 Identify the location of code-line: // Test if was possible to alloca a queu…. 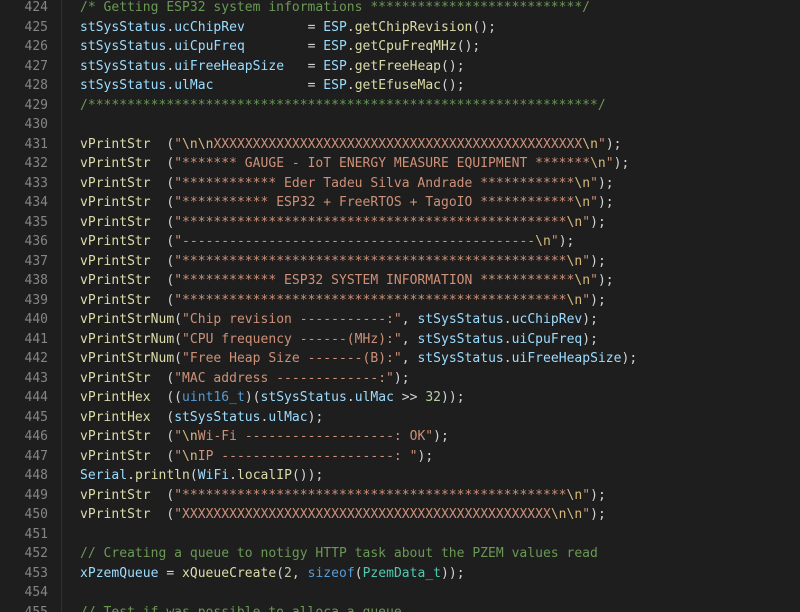
(241, 607).